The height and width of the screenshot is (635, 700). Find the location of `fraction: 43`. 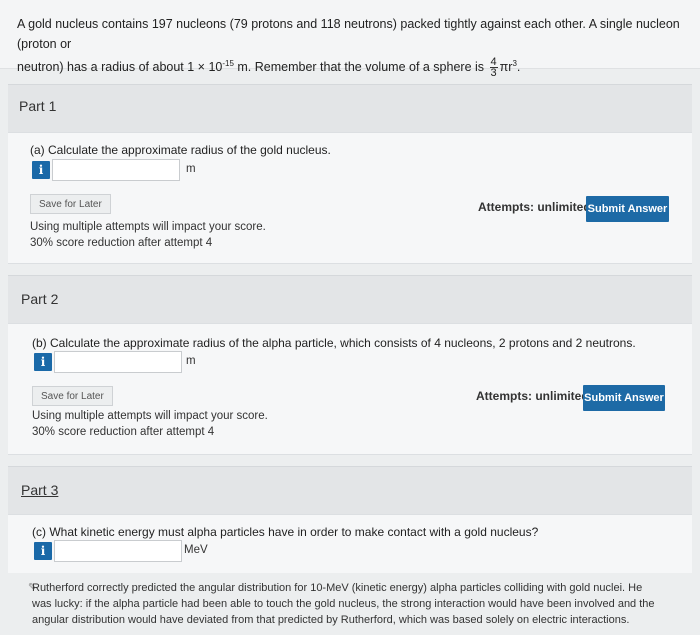

fraction: 43 is located at coordinates (493, 68).